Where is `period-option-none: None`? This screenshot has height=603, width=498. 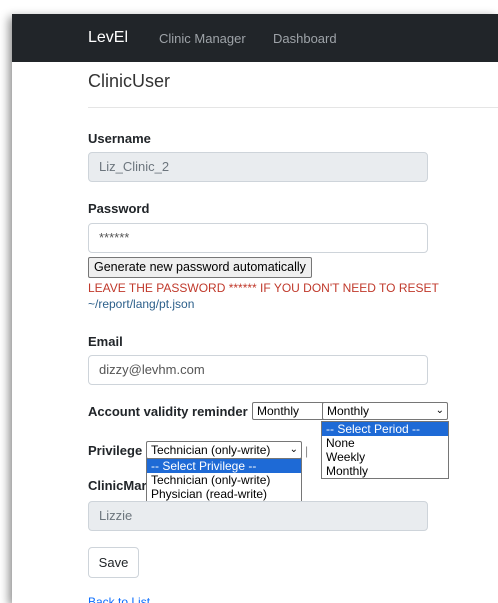
period-option-none: None is located at coordinates (385, 443).